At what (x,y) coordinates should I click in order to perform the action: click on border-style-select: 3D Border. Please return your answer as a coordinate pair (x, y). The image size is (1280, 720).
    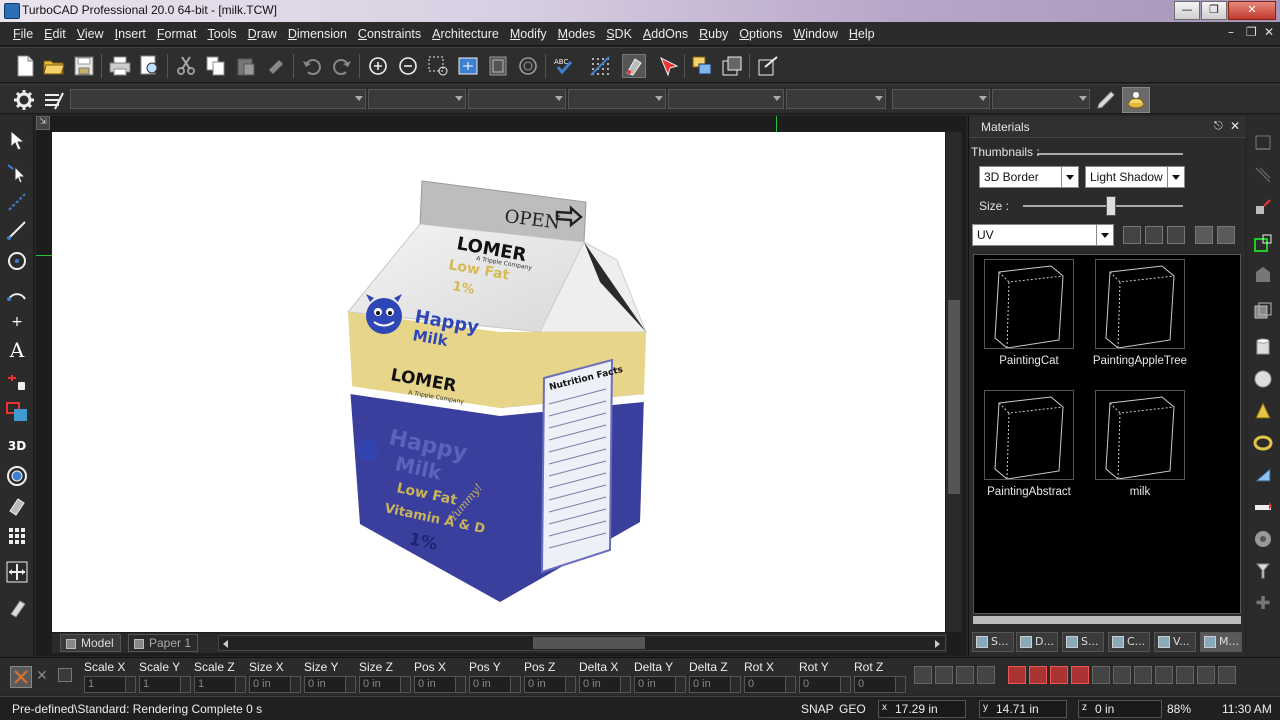
    Looking at the image, I should click on (1029, 177).